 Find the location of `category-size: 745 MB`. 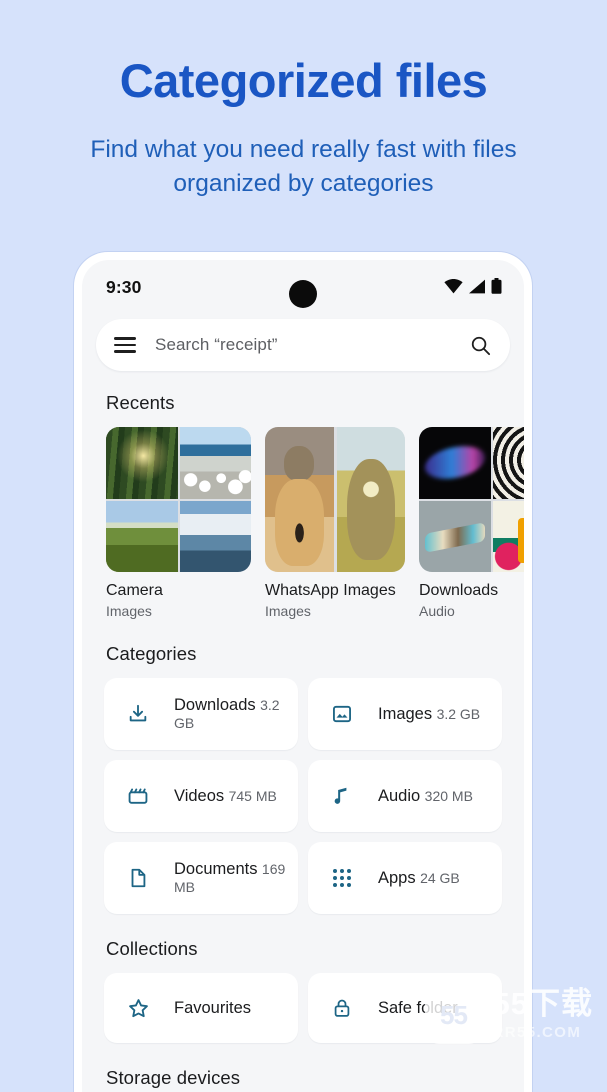

category-size: 745 MB is located at coordinates (252, 795).